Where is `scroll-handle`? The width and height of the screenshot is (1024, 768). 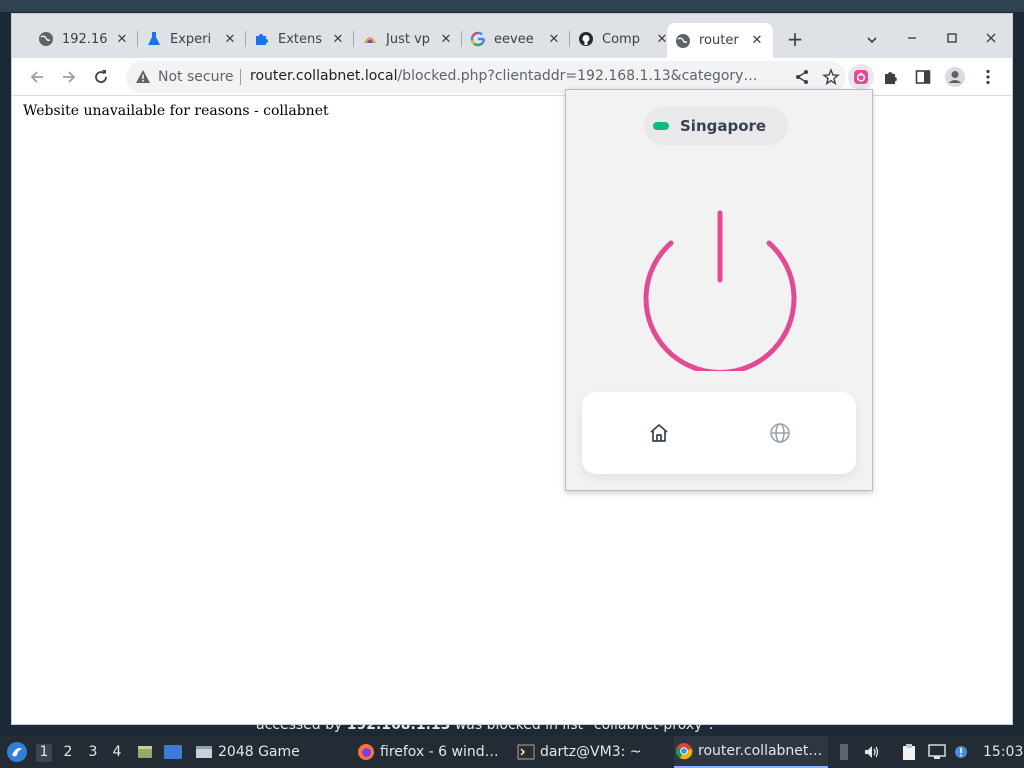
scroll-handle is located at coordinates (844, 752).